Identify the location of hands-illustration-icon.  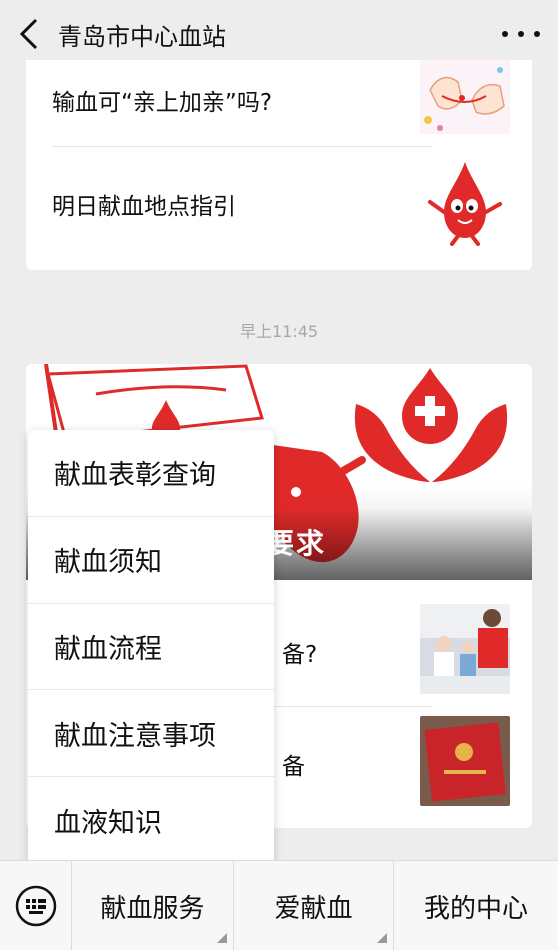
(465, 97).